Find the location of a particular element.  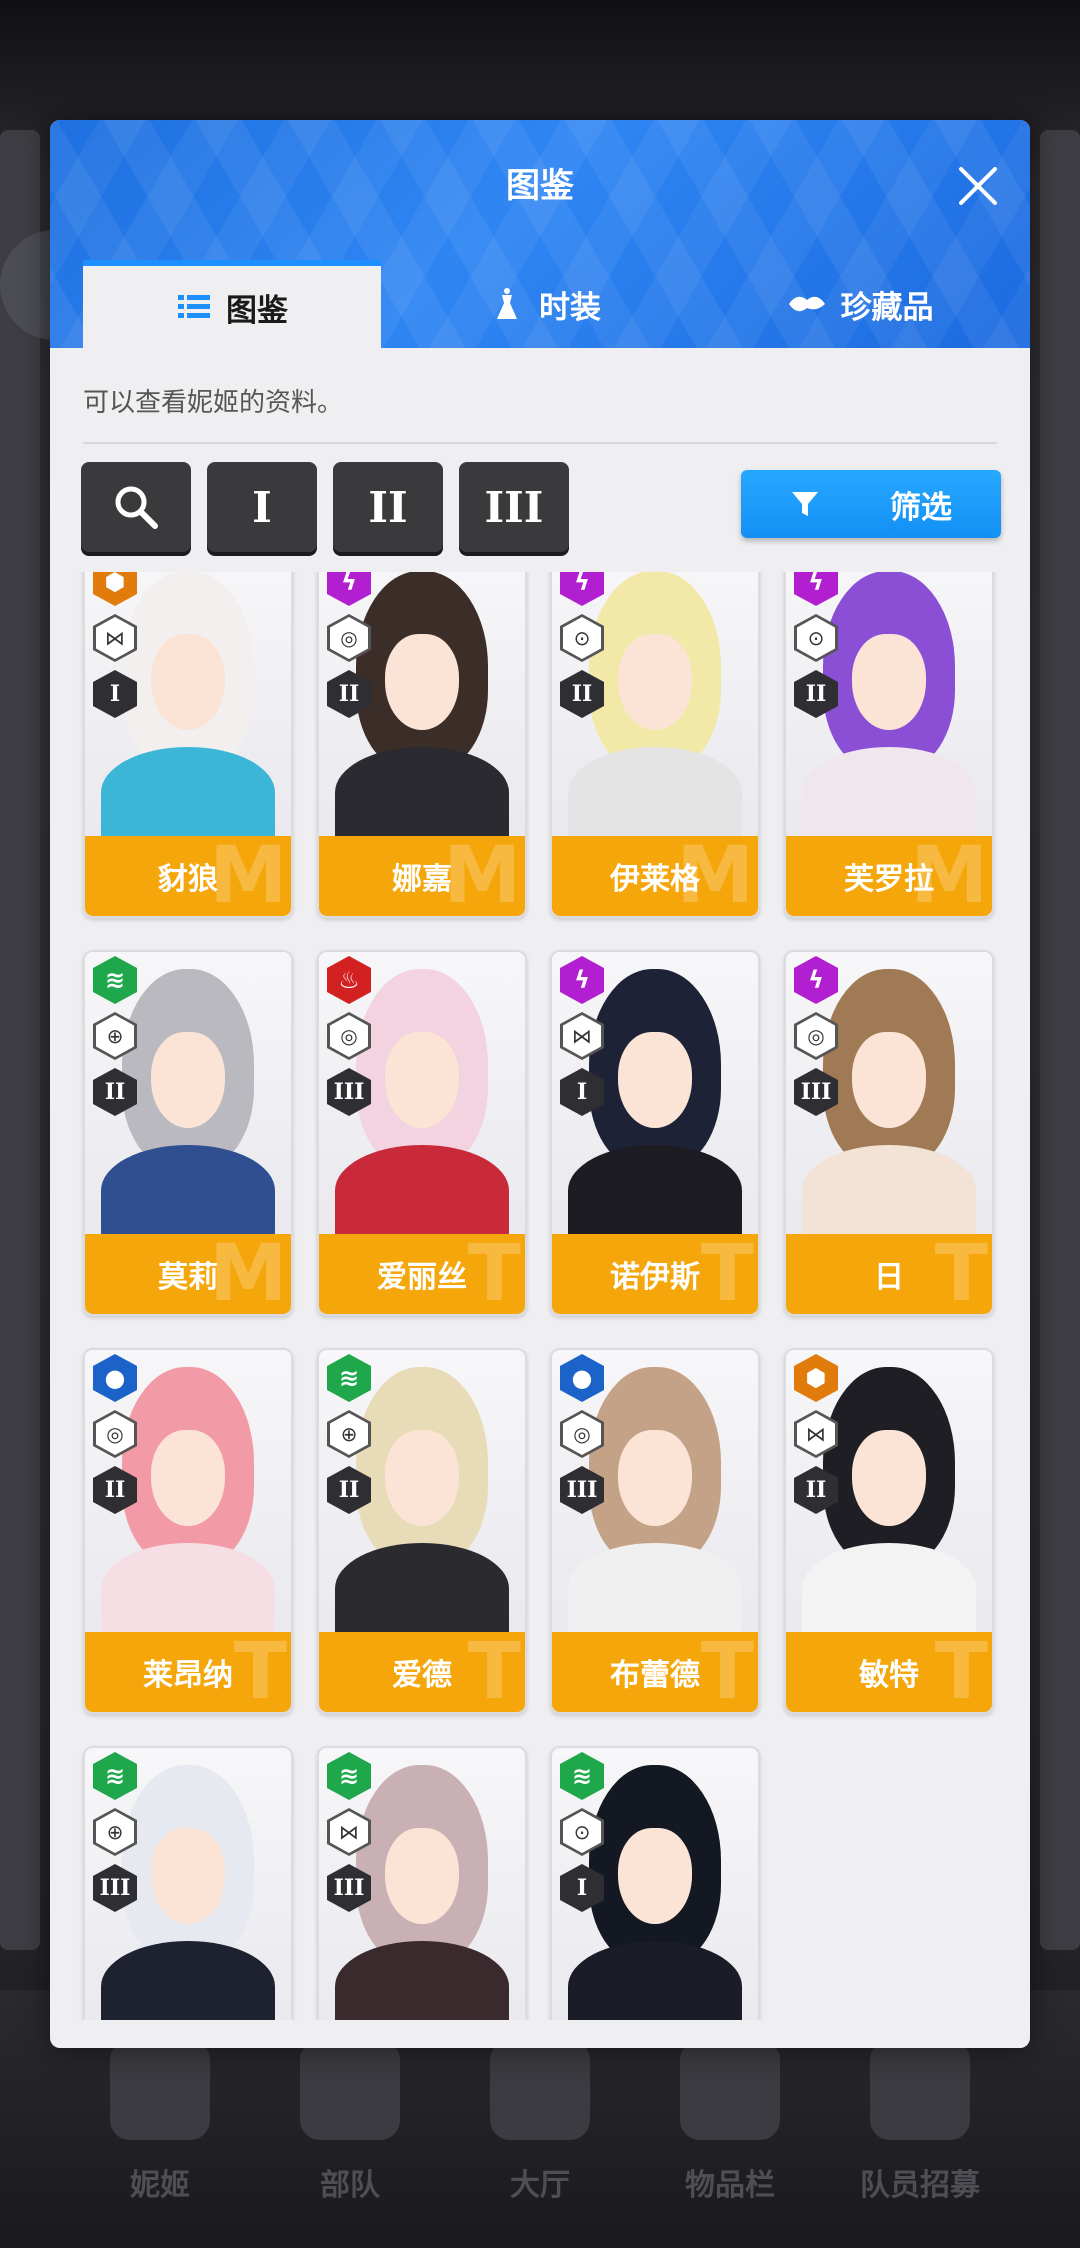

character-card: ϟ ◎ III T 日 is located at coordinates (889, 1133).